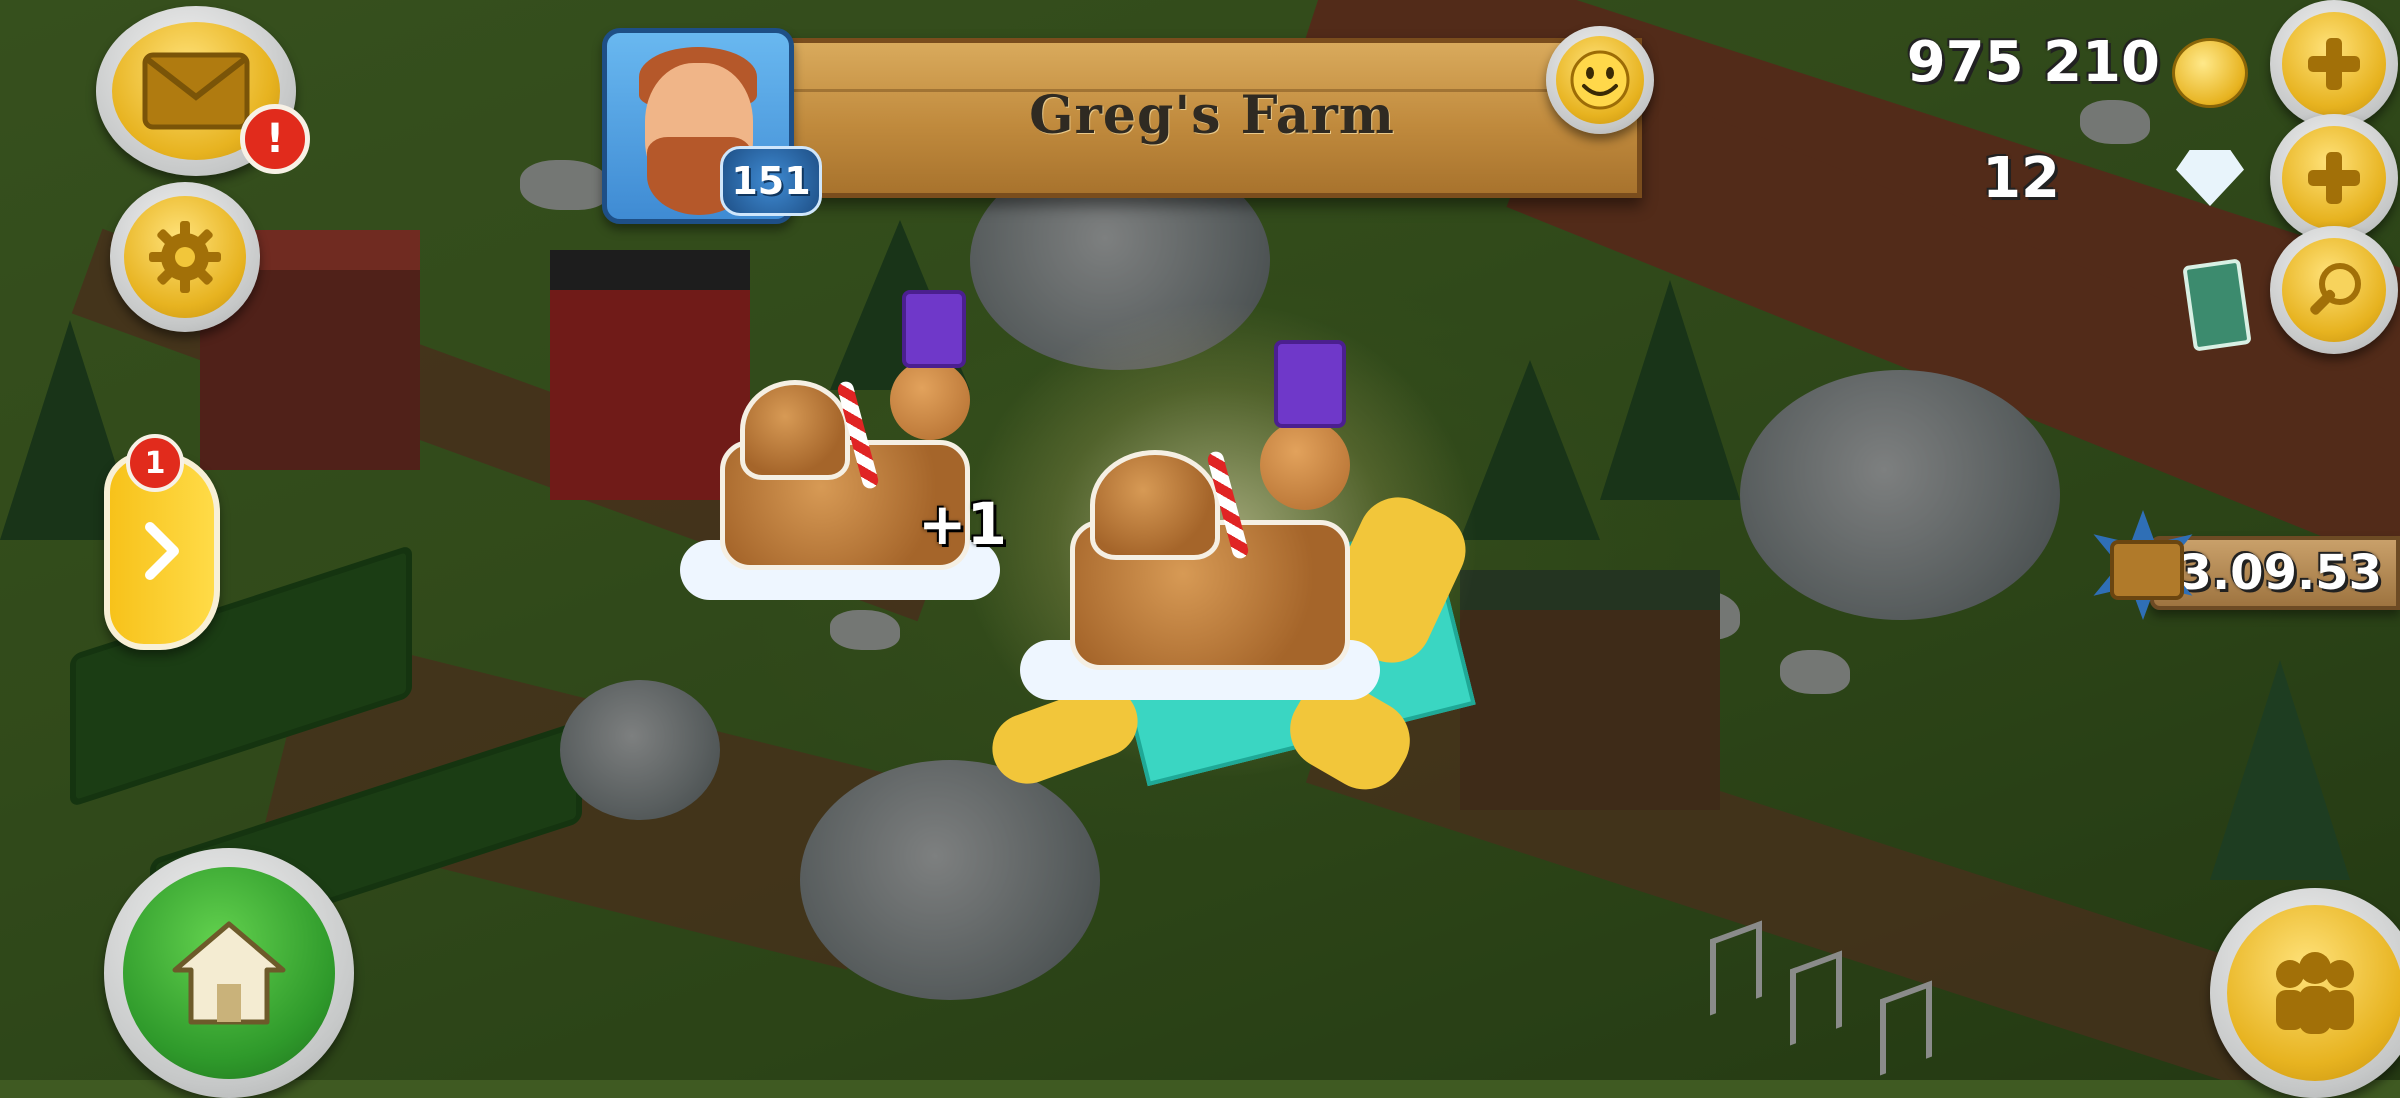 The image size is (2400, 1098). I want to click on envelope-icon, so click(196, 91).